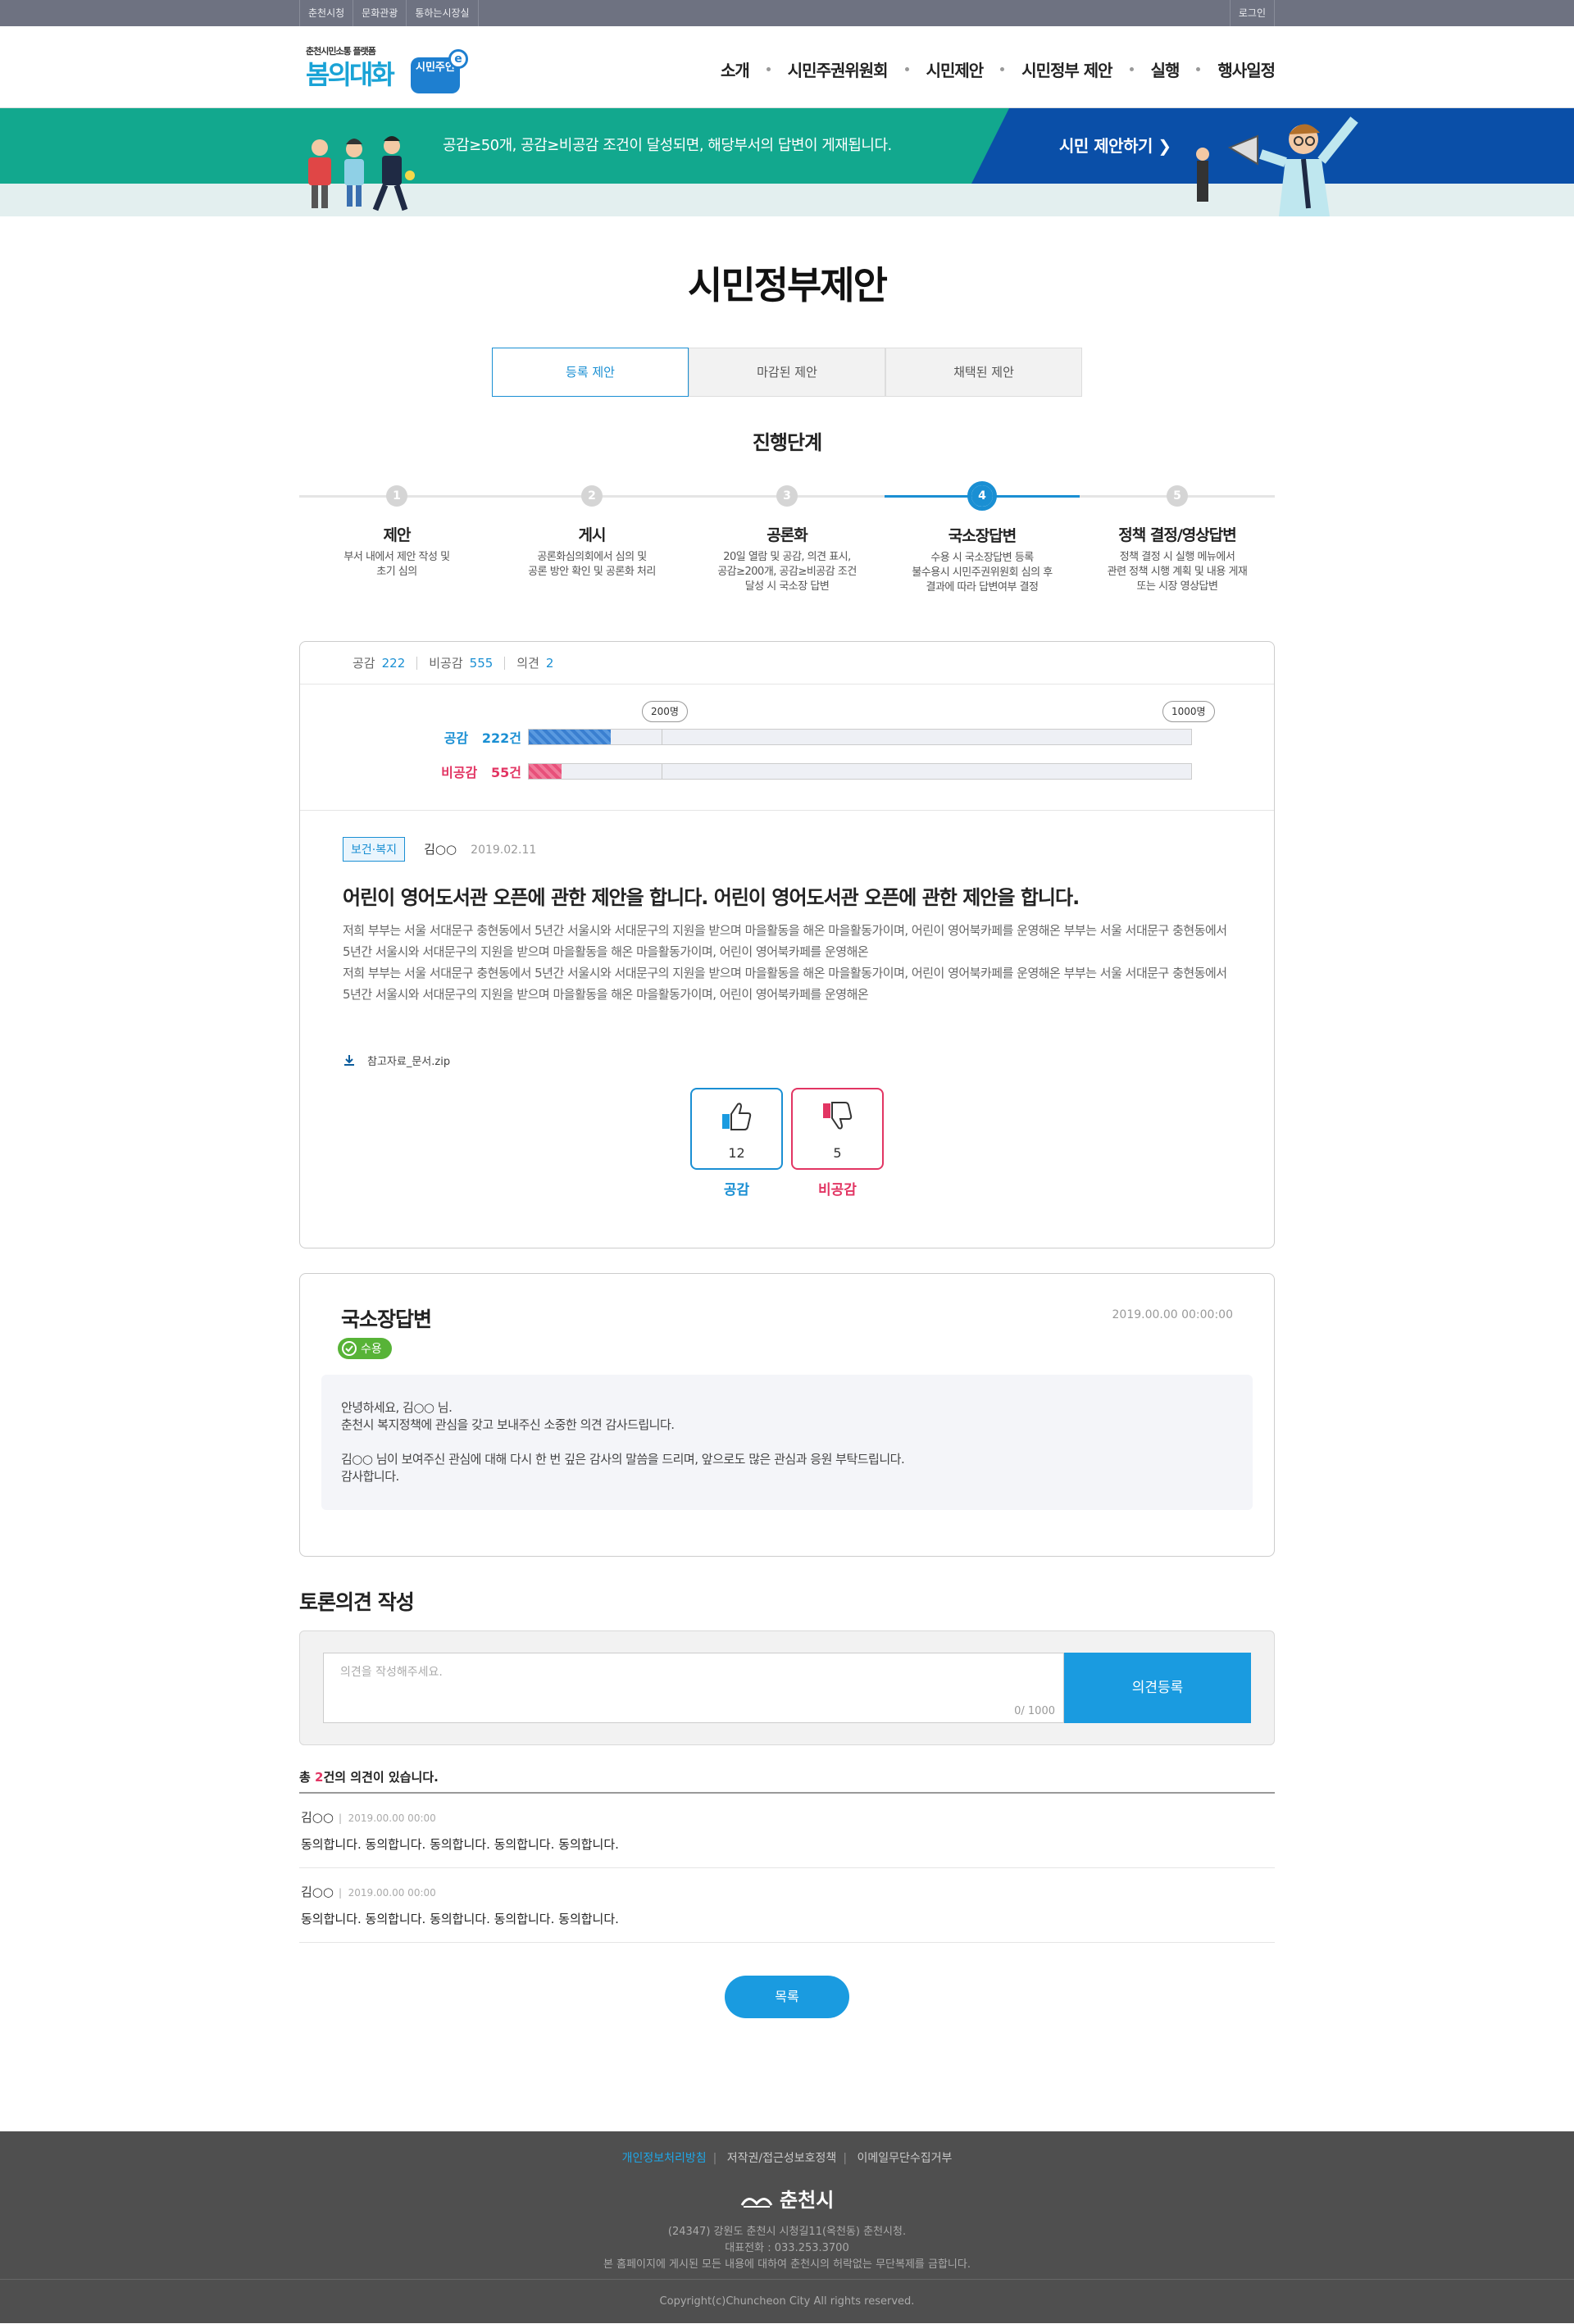  What do you see at coordinates (1246, 69) in the screenshot?
I see `nav-item-events: 행사일정` at bounding box center [1246, 69].